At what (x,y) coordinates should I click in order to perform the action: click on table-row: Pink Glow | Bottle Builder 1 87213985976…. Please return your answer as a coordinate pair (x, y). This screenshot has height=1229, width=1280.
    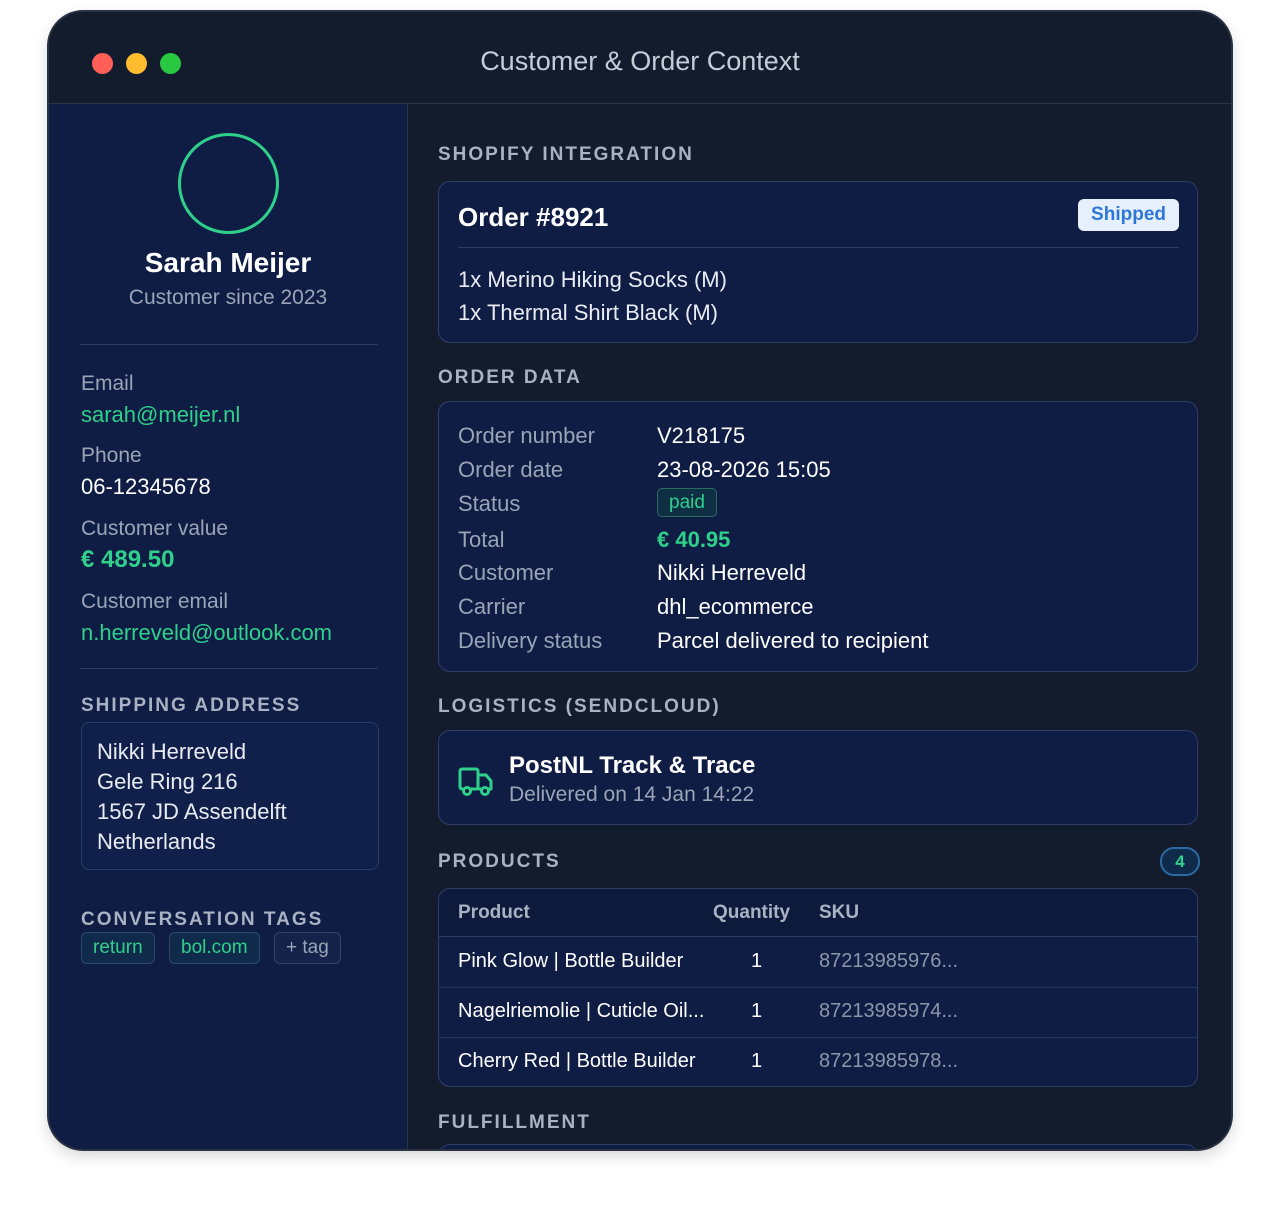
    Looking at the image, I should click on (818, 962).